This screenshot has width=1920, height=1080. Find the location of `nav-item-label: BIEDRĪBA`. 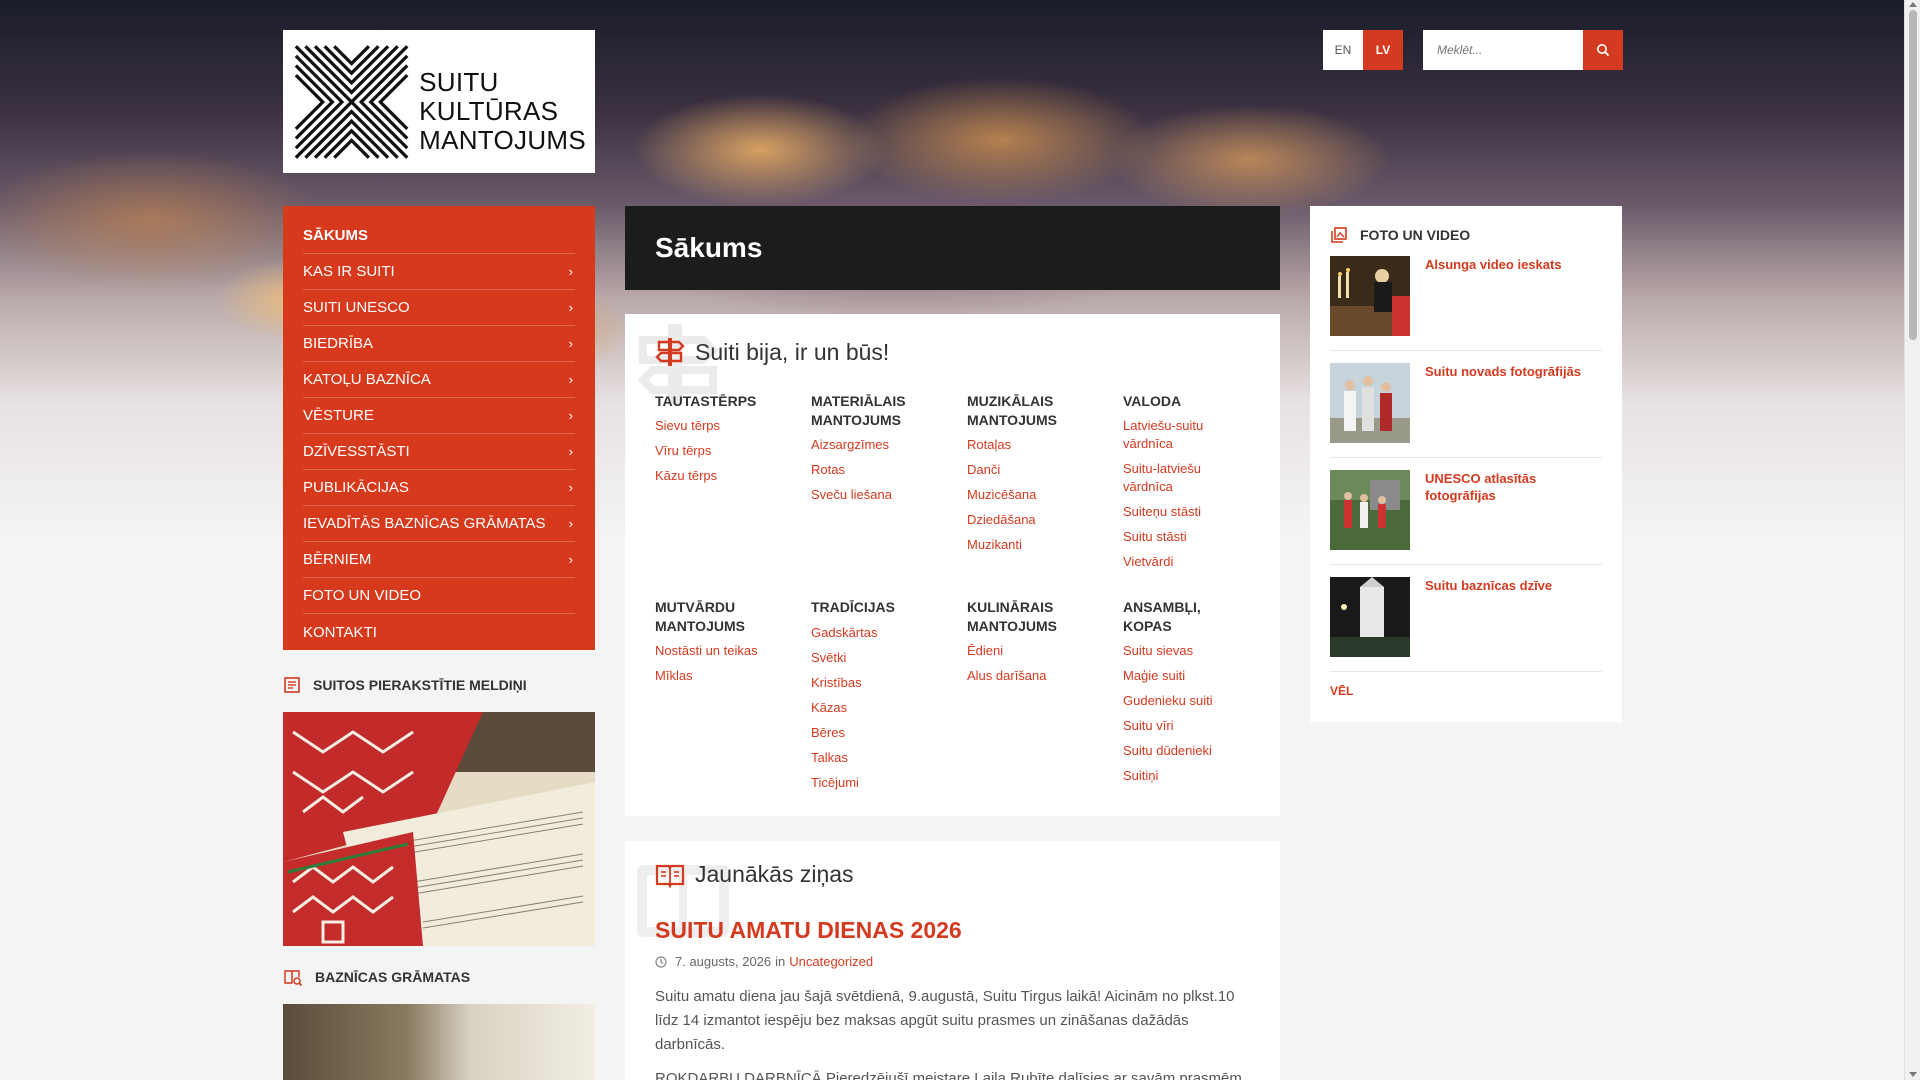

nav-item-label: BIEDRĪBA is located at coordinates (338, 343).